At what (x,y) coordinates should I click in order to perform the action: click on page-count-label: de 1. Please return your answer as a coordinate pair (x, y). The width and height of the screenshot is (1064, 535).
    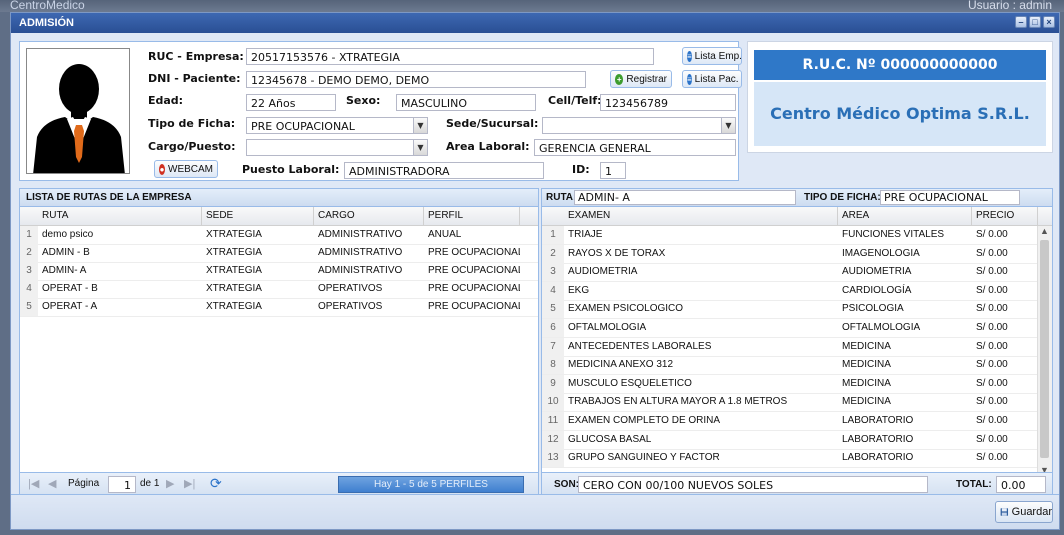
    Looking at the image, I should click on (150, 483).